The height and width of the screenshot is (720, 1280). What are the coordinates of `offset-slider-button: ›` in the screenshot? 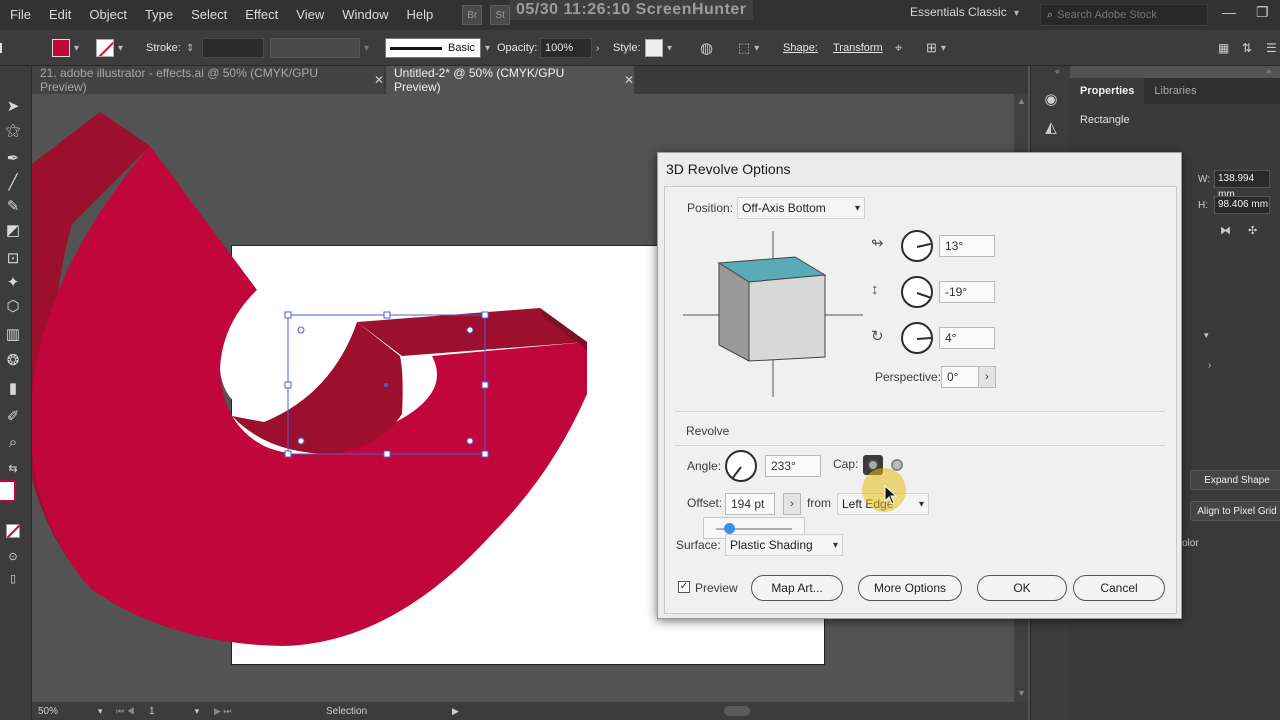 It's located at (792, 504).